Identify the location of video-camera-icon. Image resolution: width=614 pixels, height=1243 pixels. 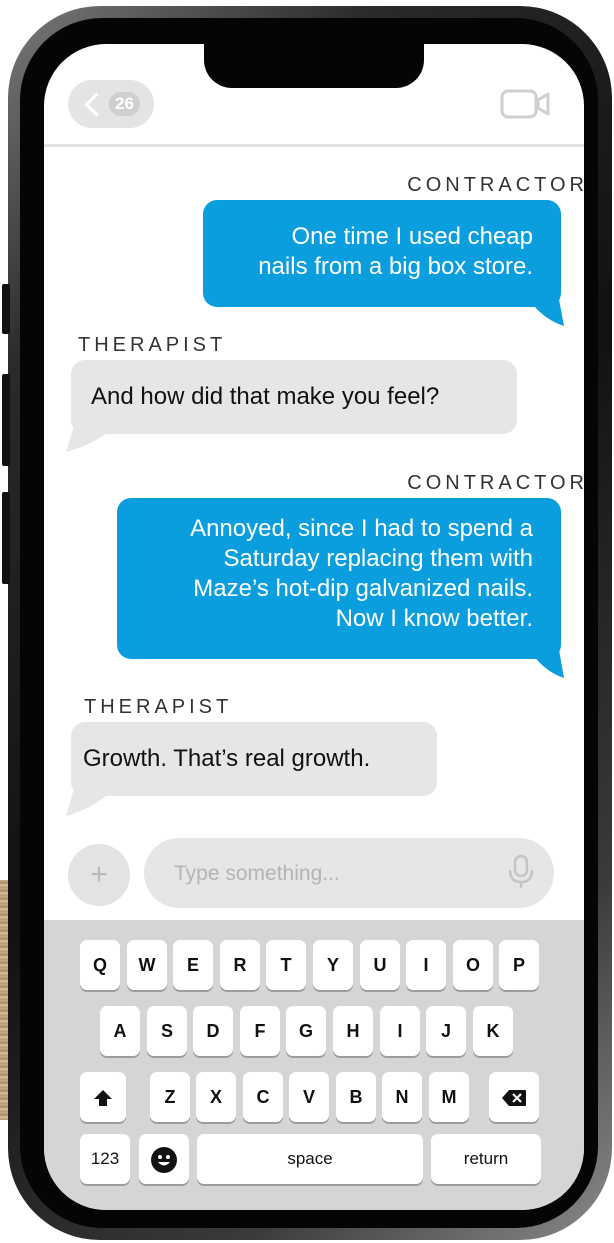
(526, 104).